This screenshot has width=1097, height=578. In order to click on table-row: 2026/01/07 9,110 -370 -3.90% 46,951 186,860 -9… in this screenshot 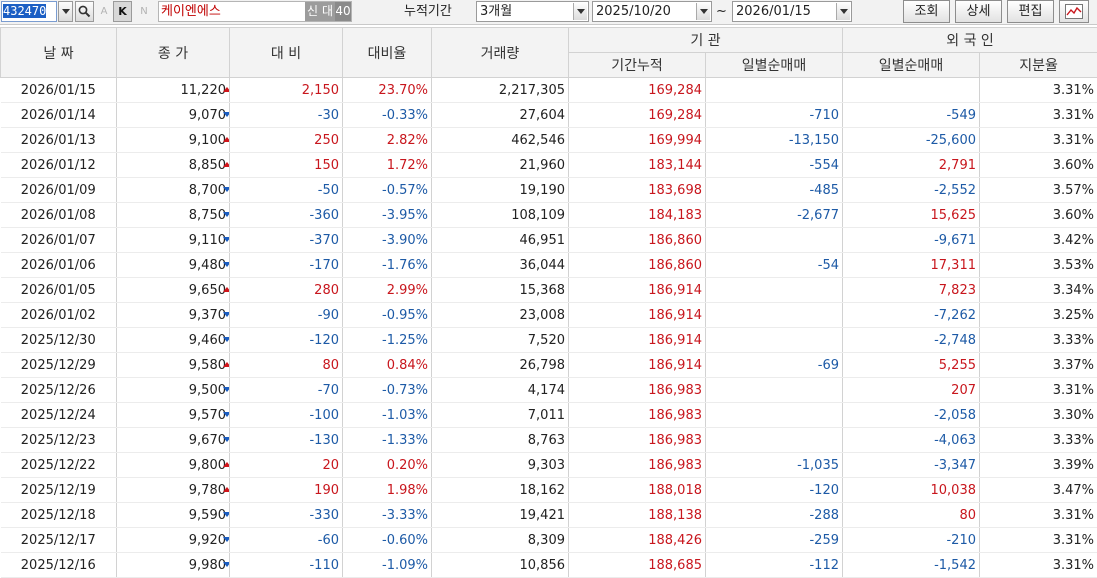, I will do `click(548, 240)`.